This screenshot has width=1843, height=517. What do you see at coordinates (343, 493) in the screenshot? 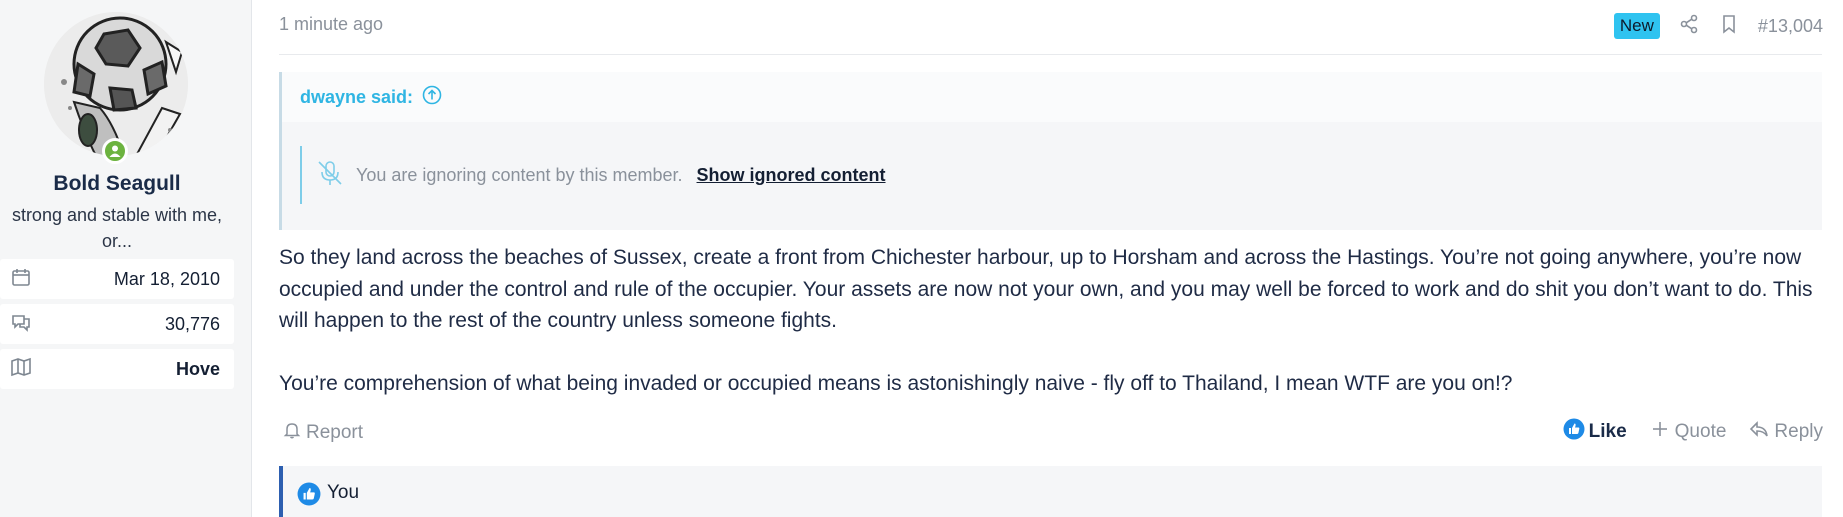
I see `reactions-label: You` at bounding box center [343, 493].